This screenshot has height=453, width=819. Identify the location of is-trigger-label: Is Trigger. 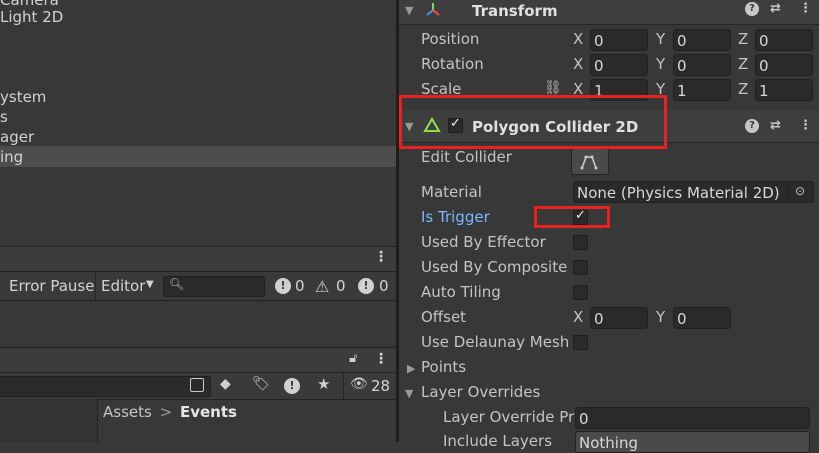
(455, 217).